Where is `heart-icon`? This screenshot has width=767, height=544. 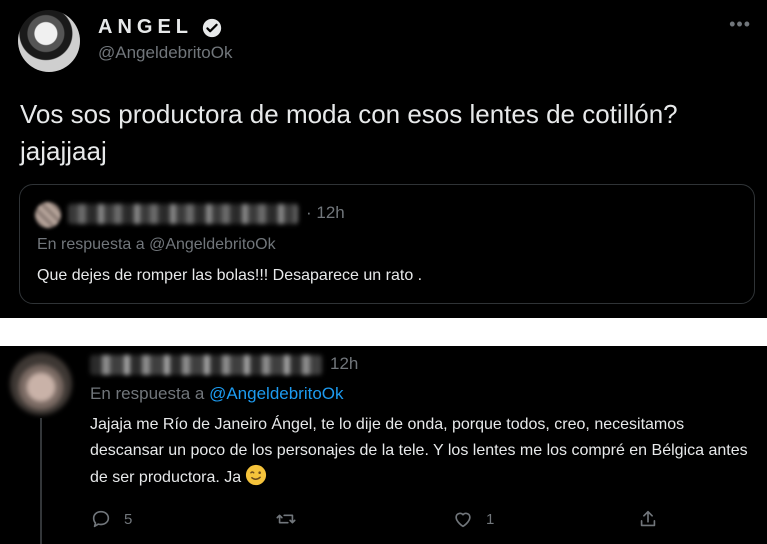 heart-icon is located at coordinates (463, 520).